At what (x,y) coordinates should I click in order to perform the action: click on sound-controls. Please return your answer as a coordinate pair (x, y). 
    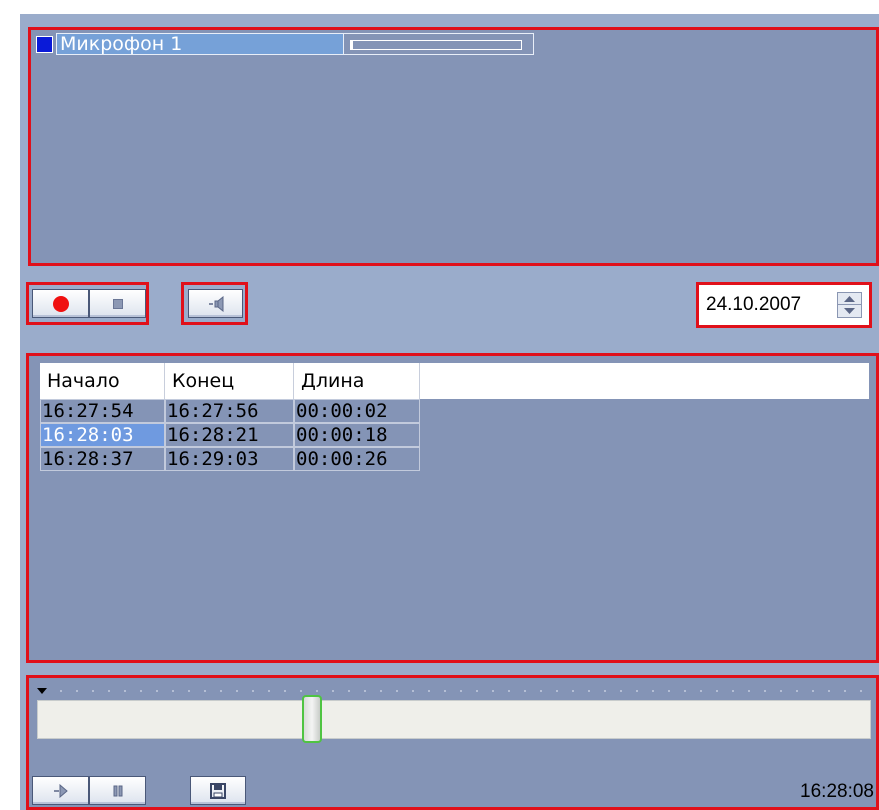
    Looking at the image, I should click on (214, 303).